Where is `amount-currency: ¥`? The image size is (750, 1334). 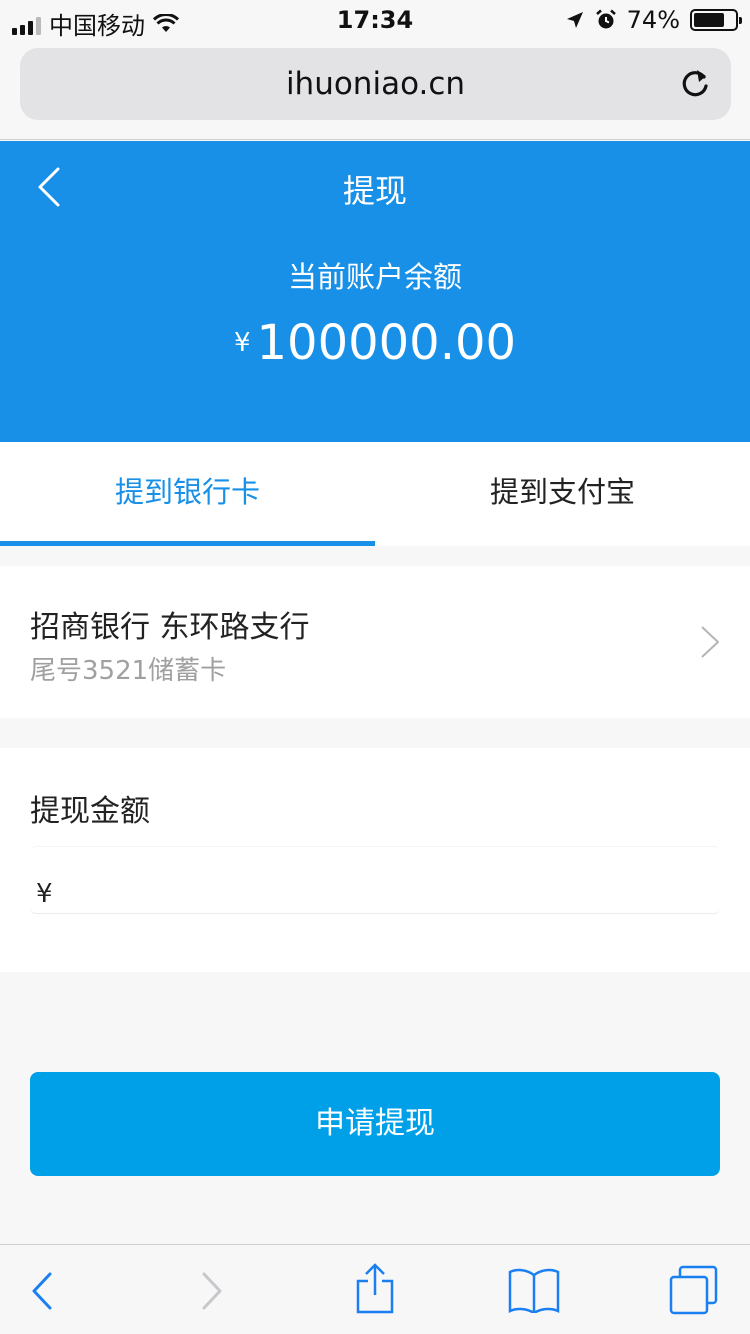
amount-currency: ¥ is located at coordinates (44, 894).